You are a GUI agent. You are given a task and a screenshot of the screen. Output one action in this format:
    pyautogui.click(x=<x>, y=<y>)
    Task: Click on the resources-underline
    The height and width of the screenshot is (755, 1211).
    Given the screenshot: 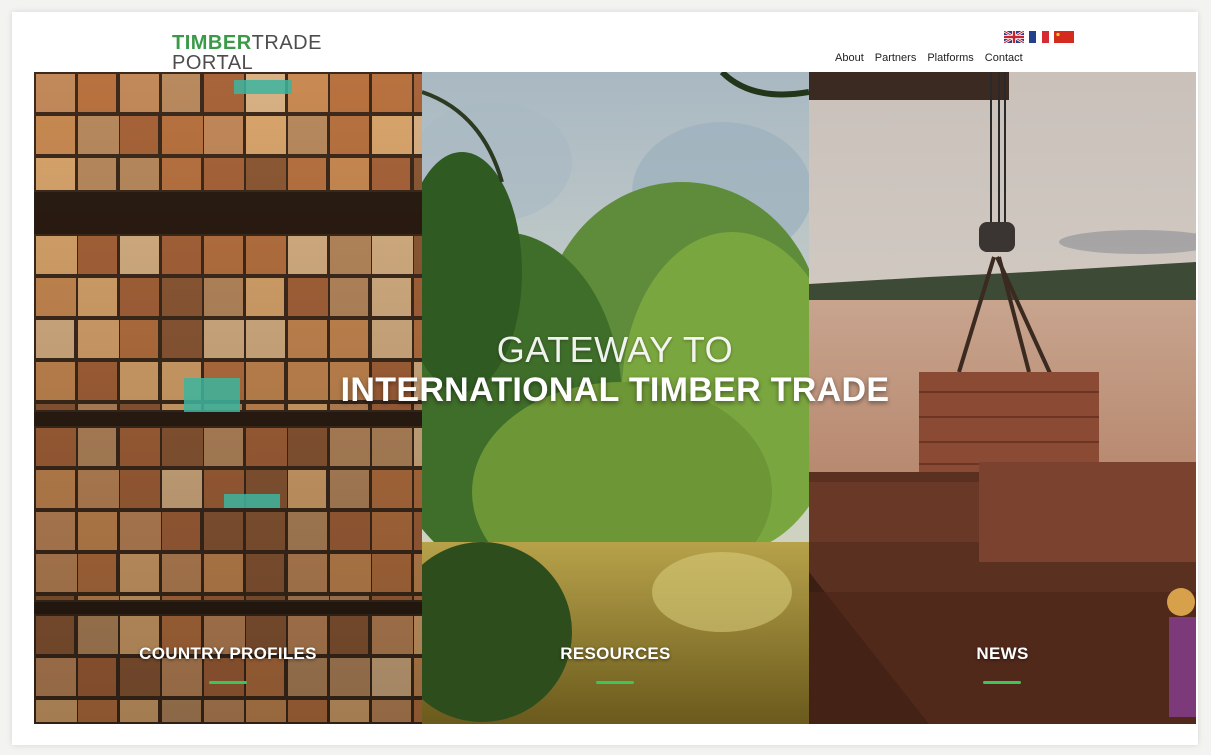 What is the action you would take?
    pyautogui.click(x=615, y=682)
    